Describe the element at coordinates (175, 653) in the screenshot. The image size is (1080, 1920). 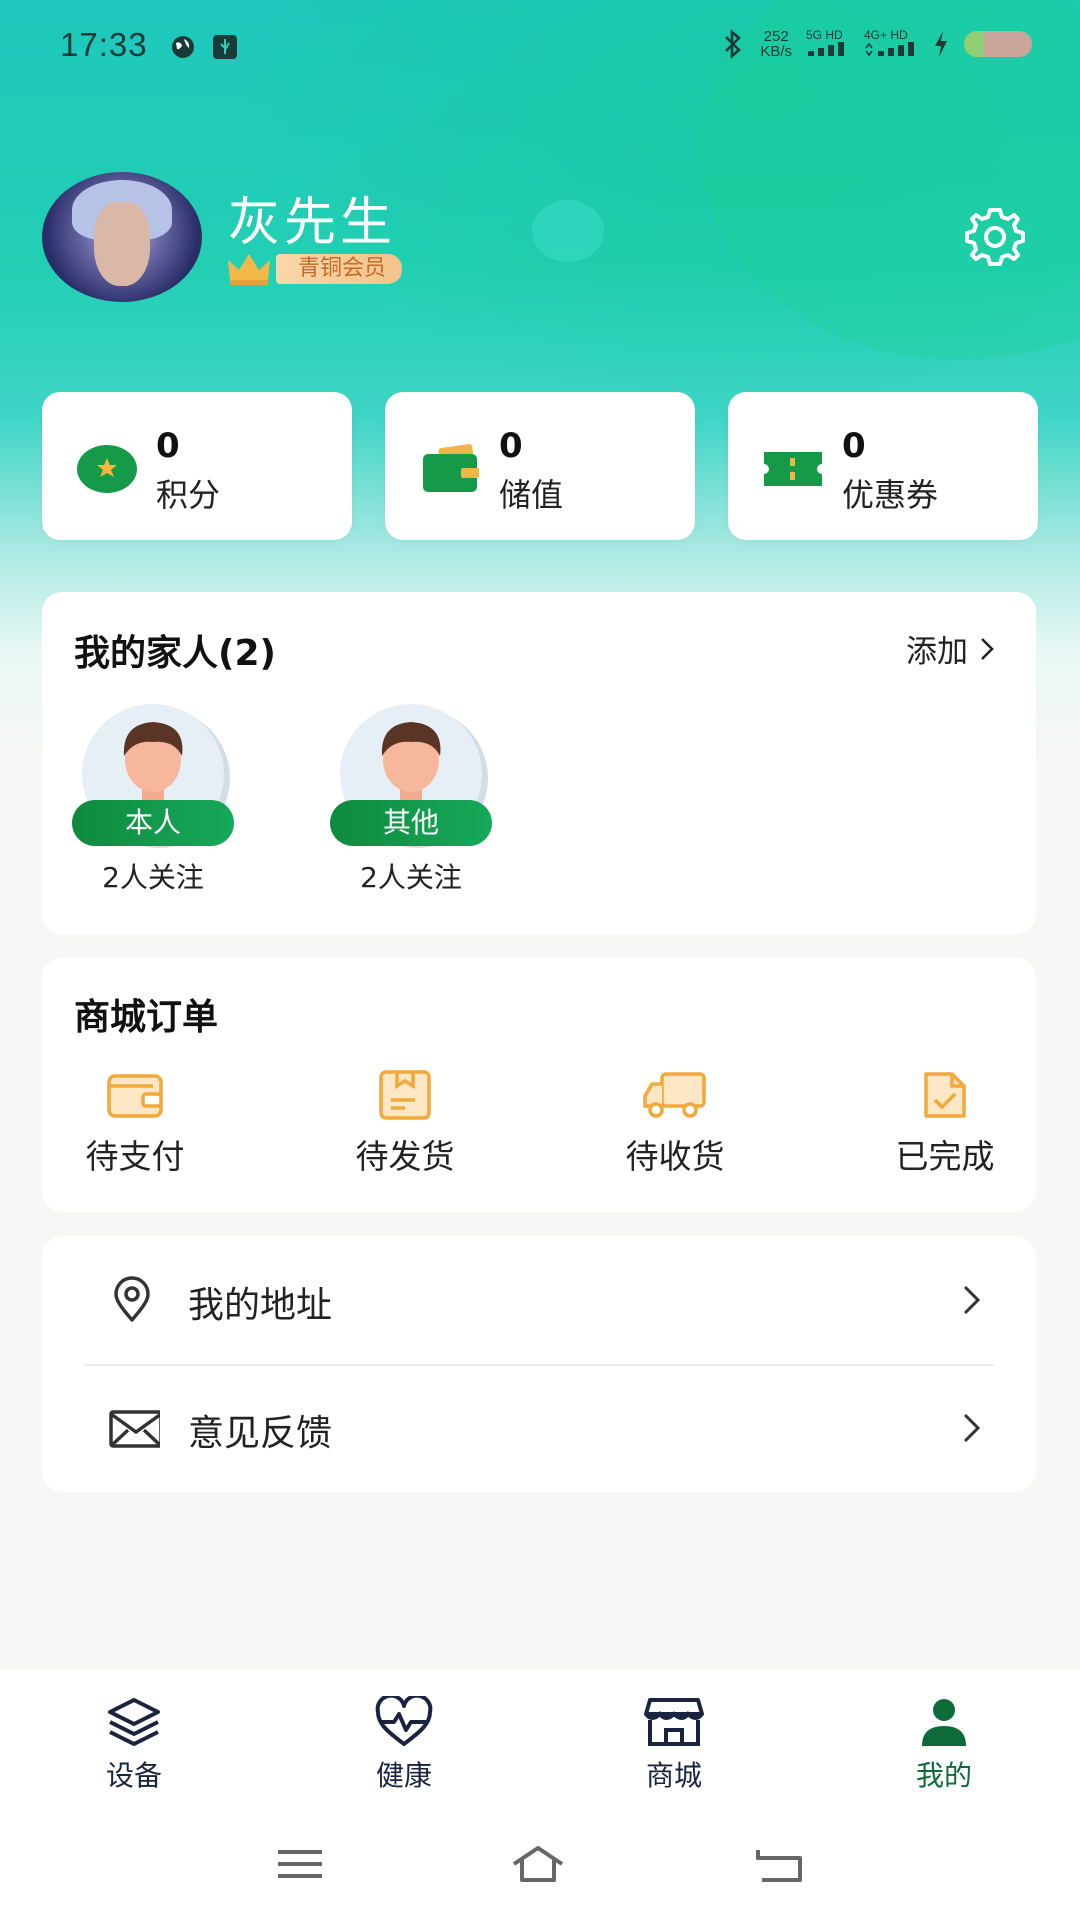
I see `family-title: 我的家人(2)` at that location.